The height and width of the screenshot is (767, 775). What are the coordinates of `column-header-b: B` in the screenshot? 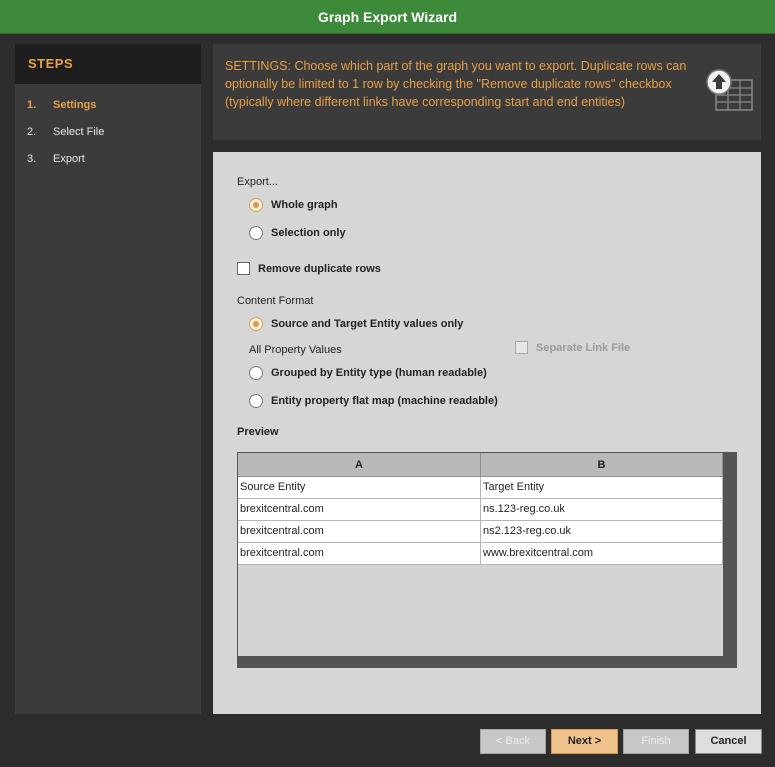 It's located at (602, 465).